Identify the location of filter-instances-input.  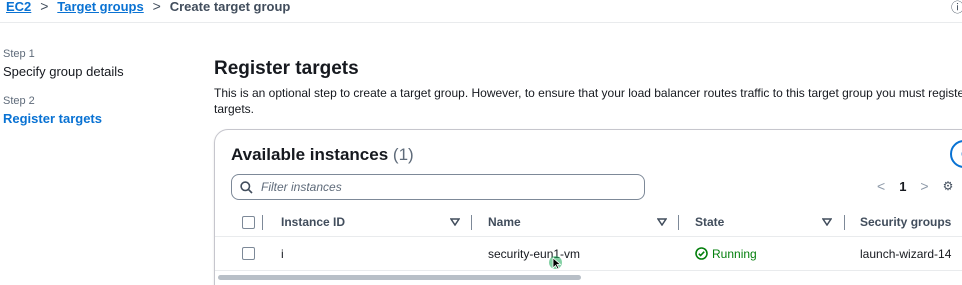
(441, 187).